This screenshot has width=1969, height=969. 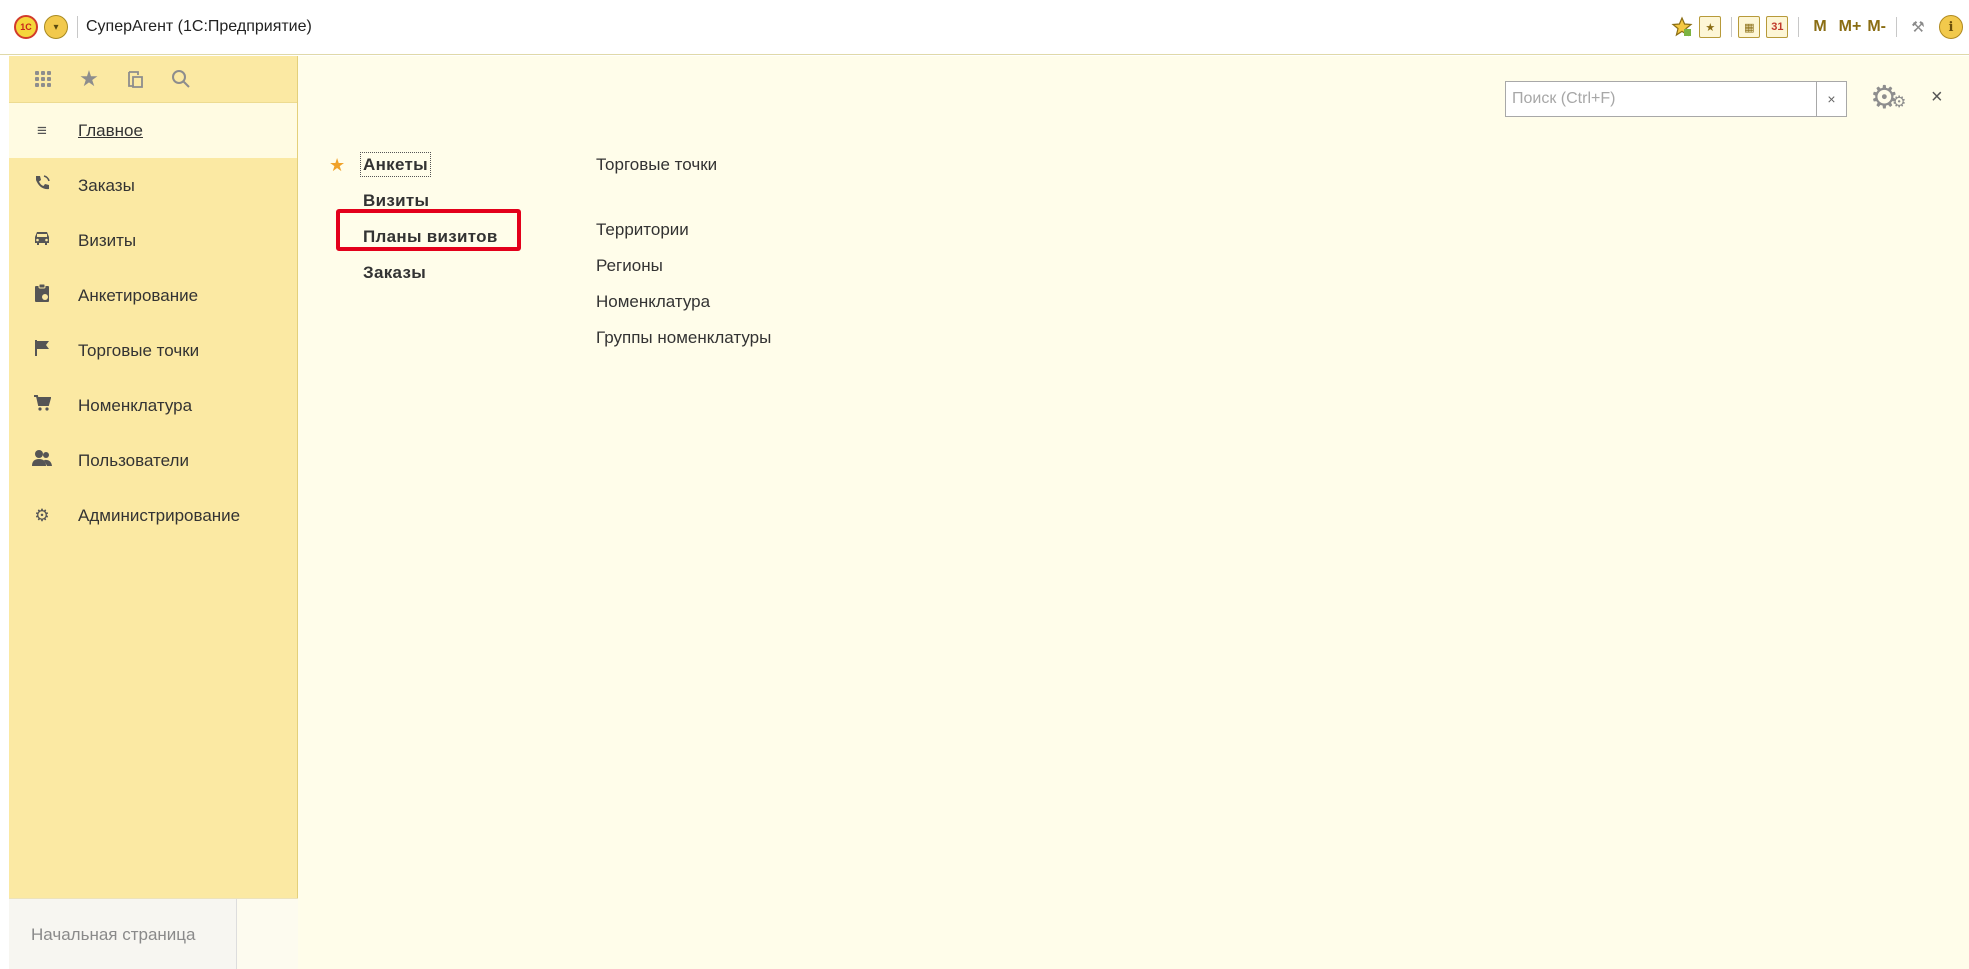 I want to click on car-icon, so click(x=42, y=240).